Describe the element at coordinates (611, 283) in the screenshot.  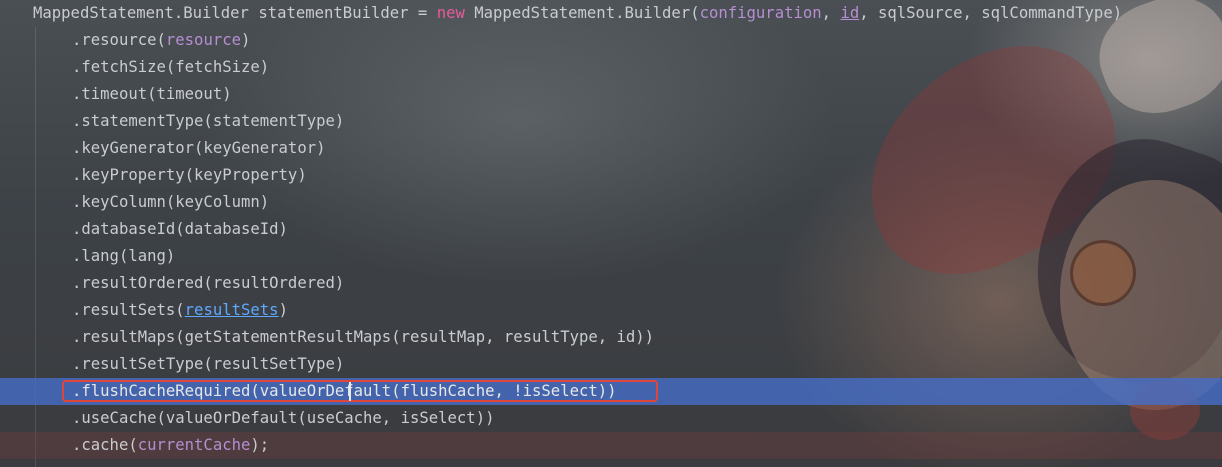
I see `code-line-11: .resultOrdered(resultOrdered)` at that location.